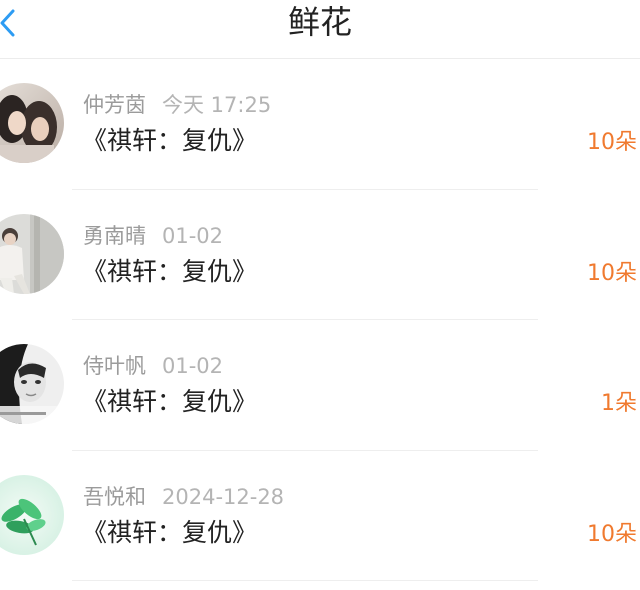  I want to click on timestamp: 2024-12-28, so click(223, 496).